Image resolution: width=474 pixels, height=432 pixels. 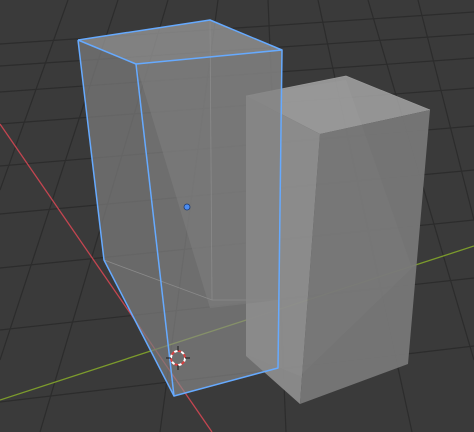 I want to click on object-origin-point, so click(x=187, y=207).